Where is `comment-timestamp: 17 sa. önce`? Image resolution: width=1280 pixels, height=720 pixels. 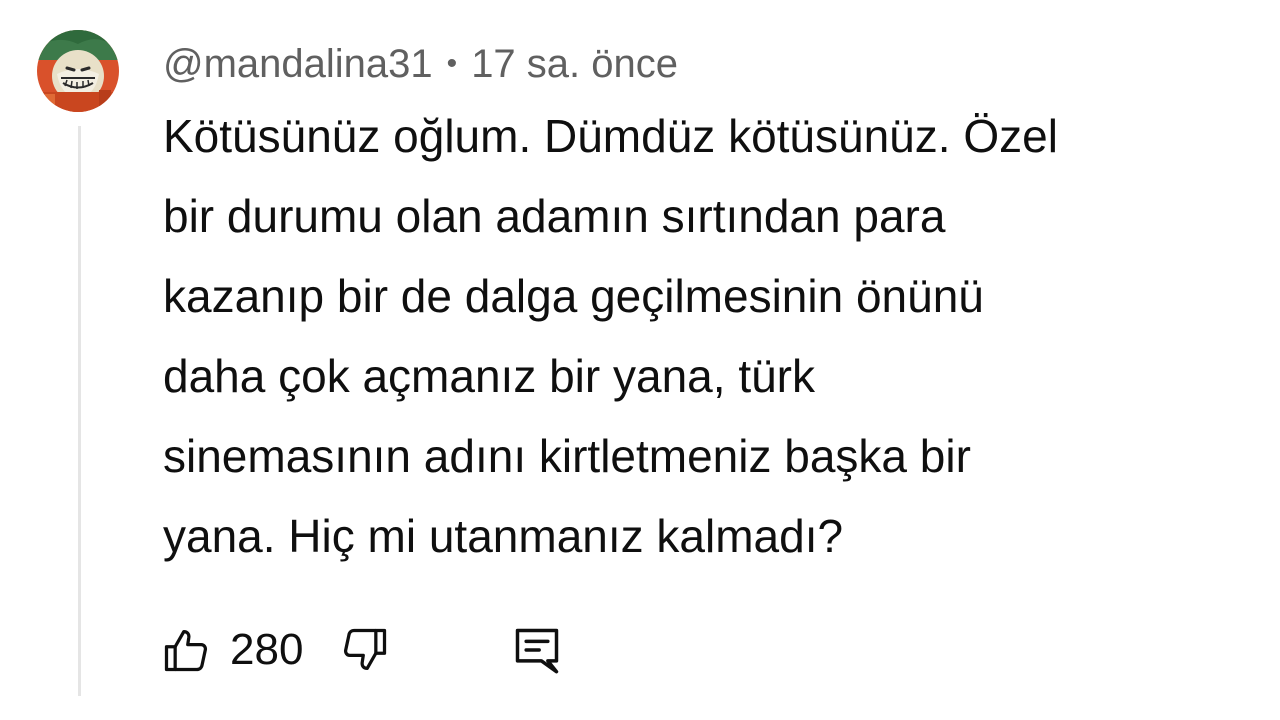 comment-timestamp: 17 sa. önce is located at coordinates (574, 64).